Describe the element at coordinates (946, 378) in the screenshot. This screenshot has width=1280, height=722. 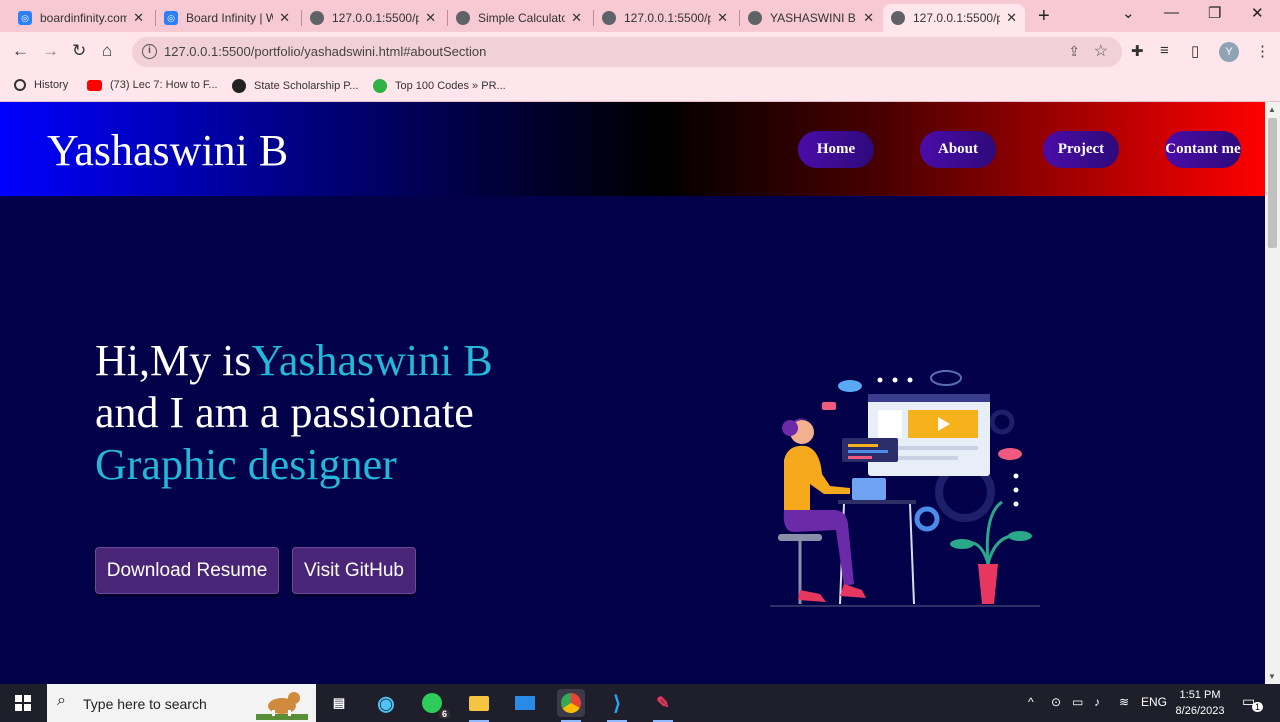
I see `cloud-outline-icon` at that location.